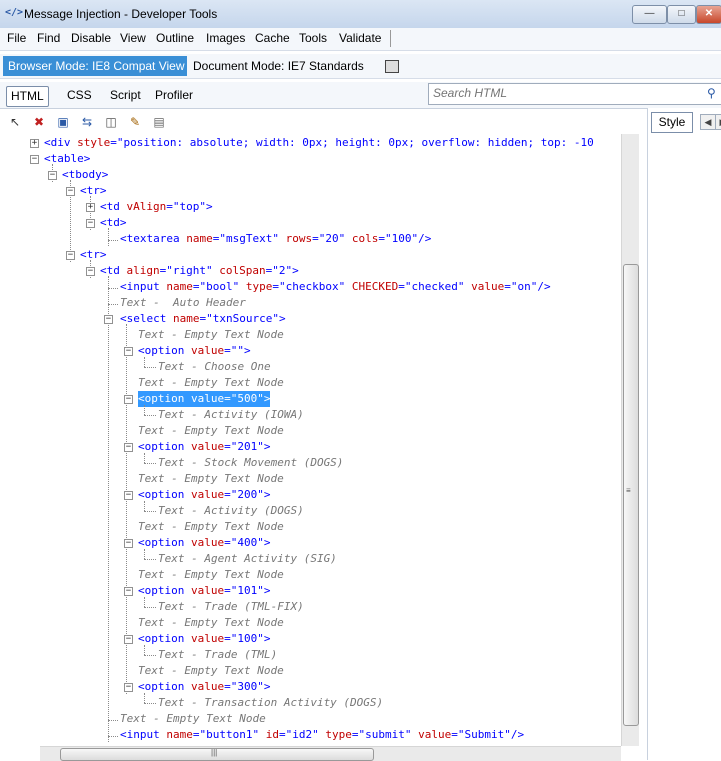 The height and width of the screenshot is (761, 721). Describe the element at coordinates (250, 463) in the screenshot. I see `tree-node-text: Text - Stock Movement (DOGS)` at that location.